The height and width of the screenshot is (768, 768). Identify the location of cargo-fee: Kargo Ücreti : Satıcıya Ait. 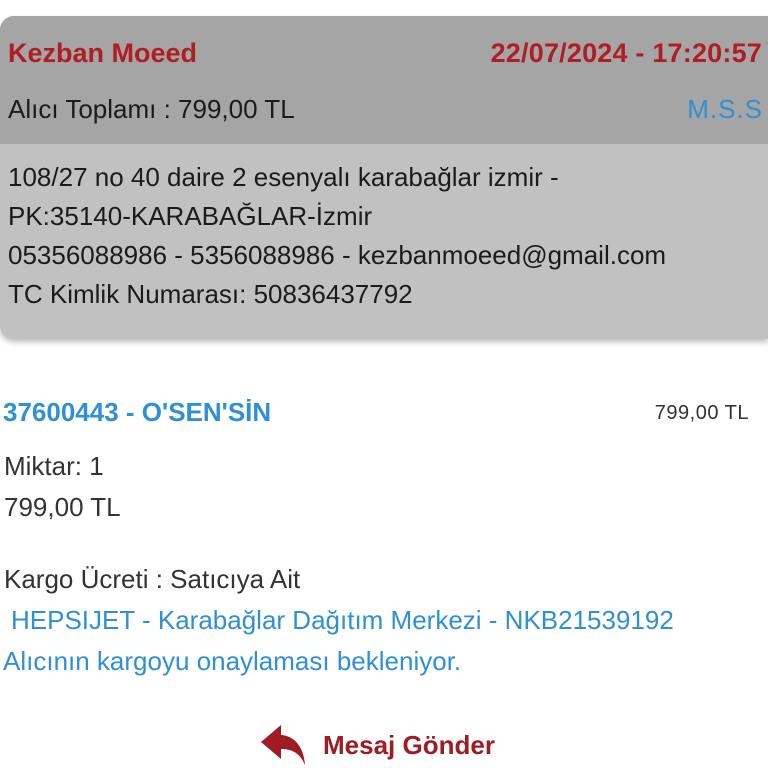
(152, 579).